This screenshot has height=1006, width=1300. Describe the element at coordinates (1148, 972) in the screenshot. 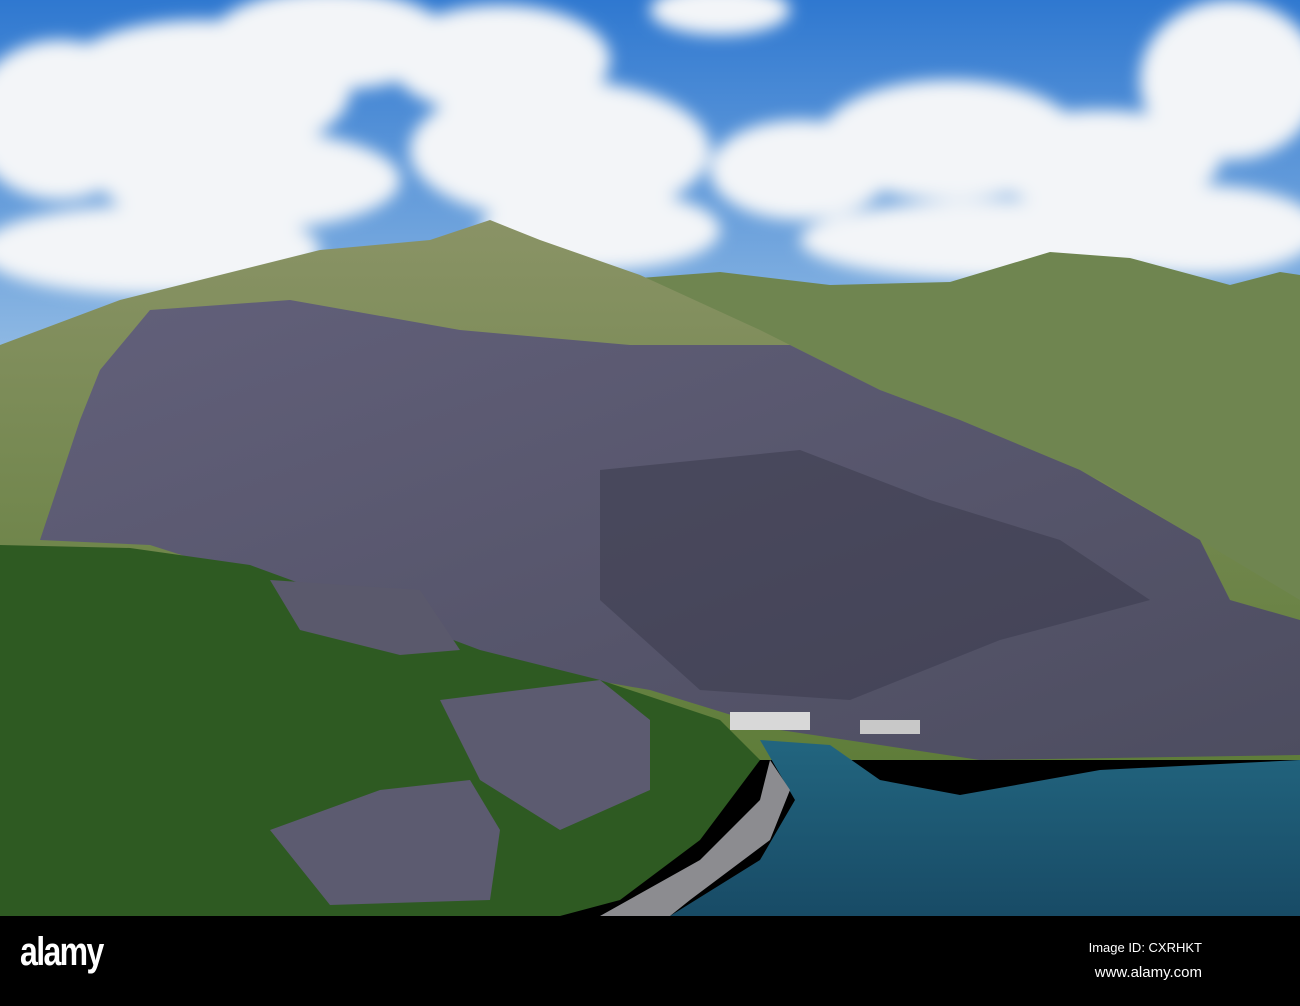

I see `site-url: www.alamy.com` at that location.